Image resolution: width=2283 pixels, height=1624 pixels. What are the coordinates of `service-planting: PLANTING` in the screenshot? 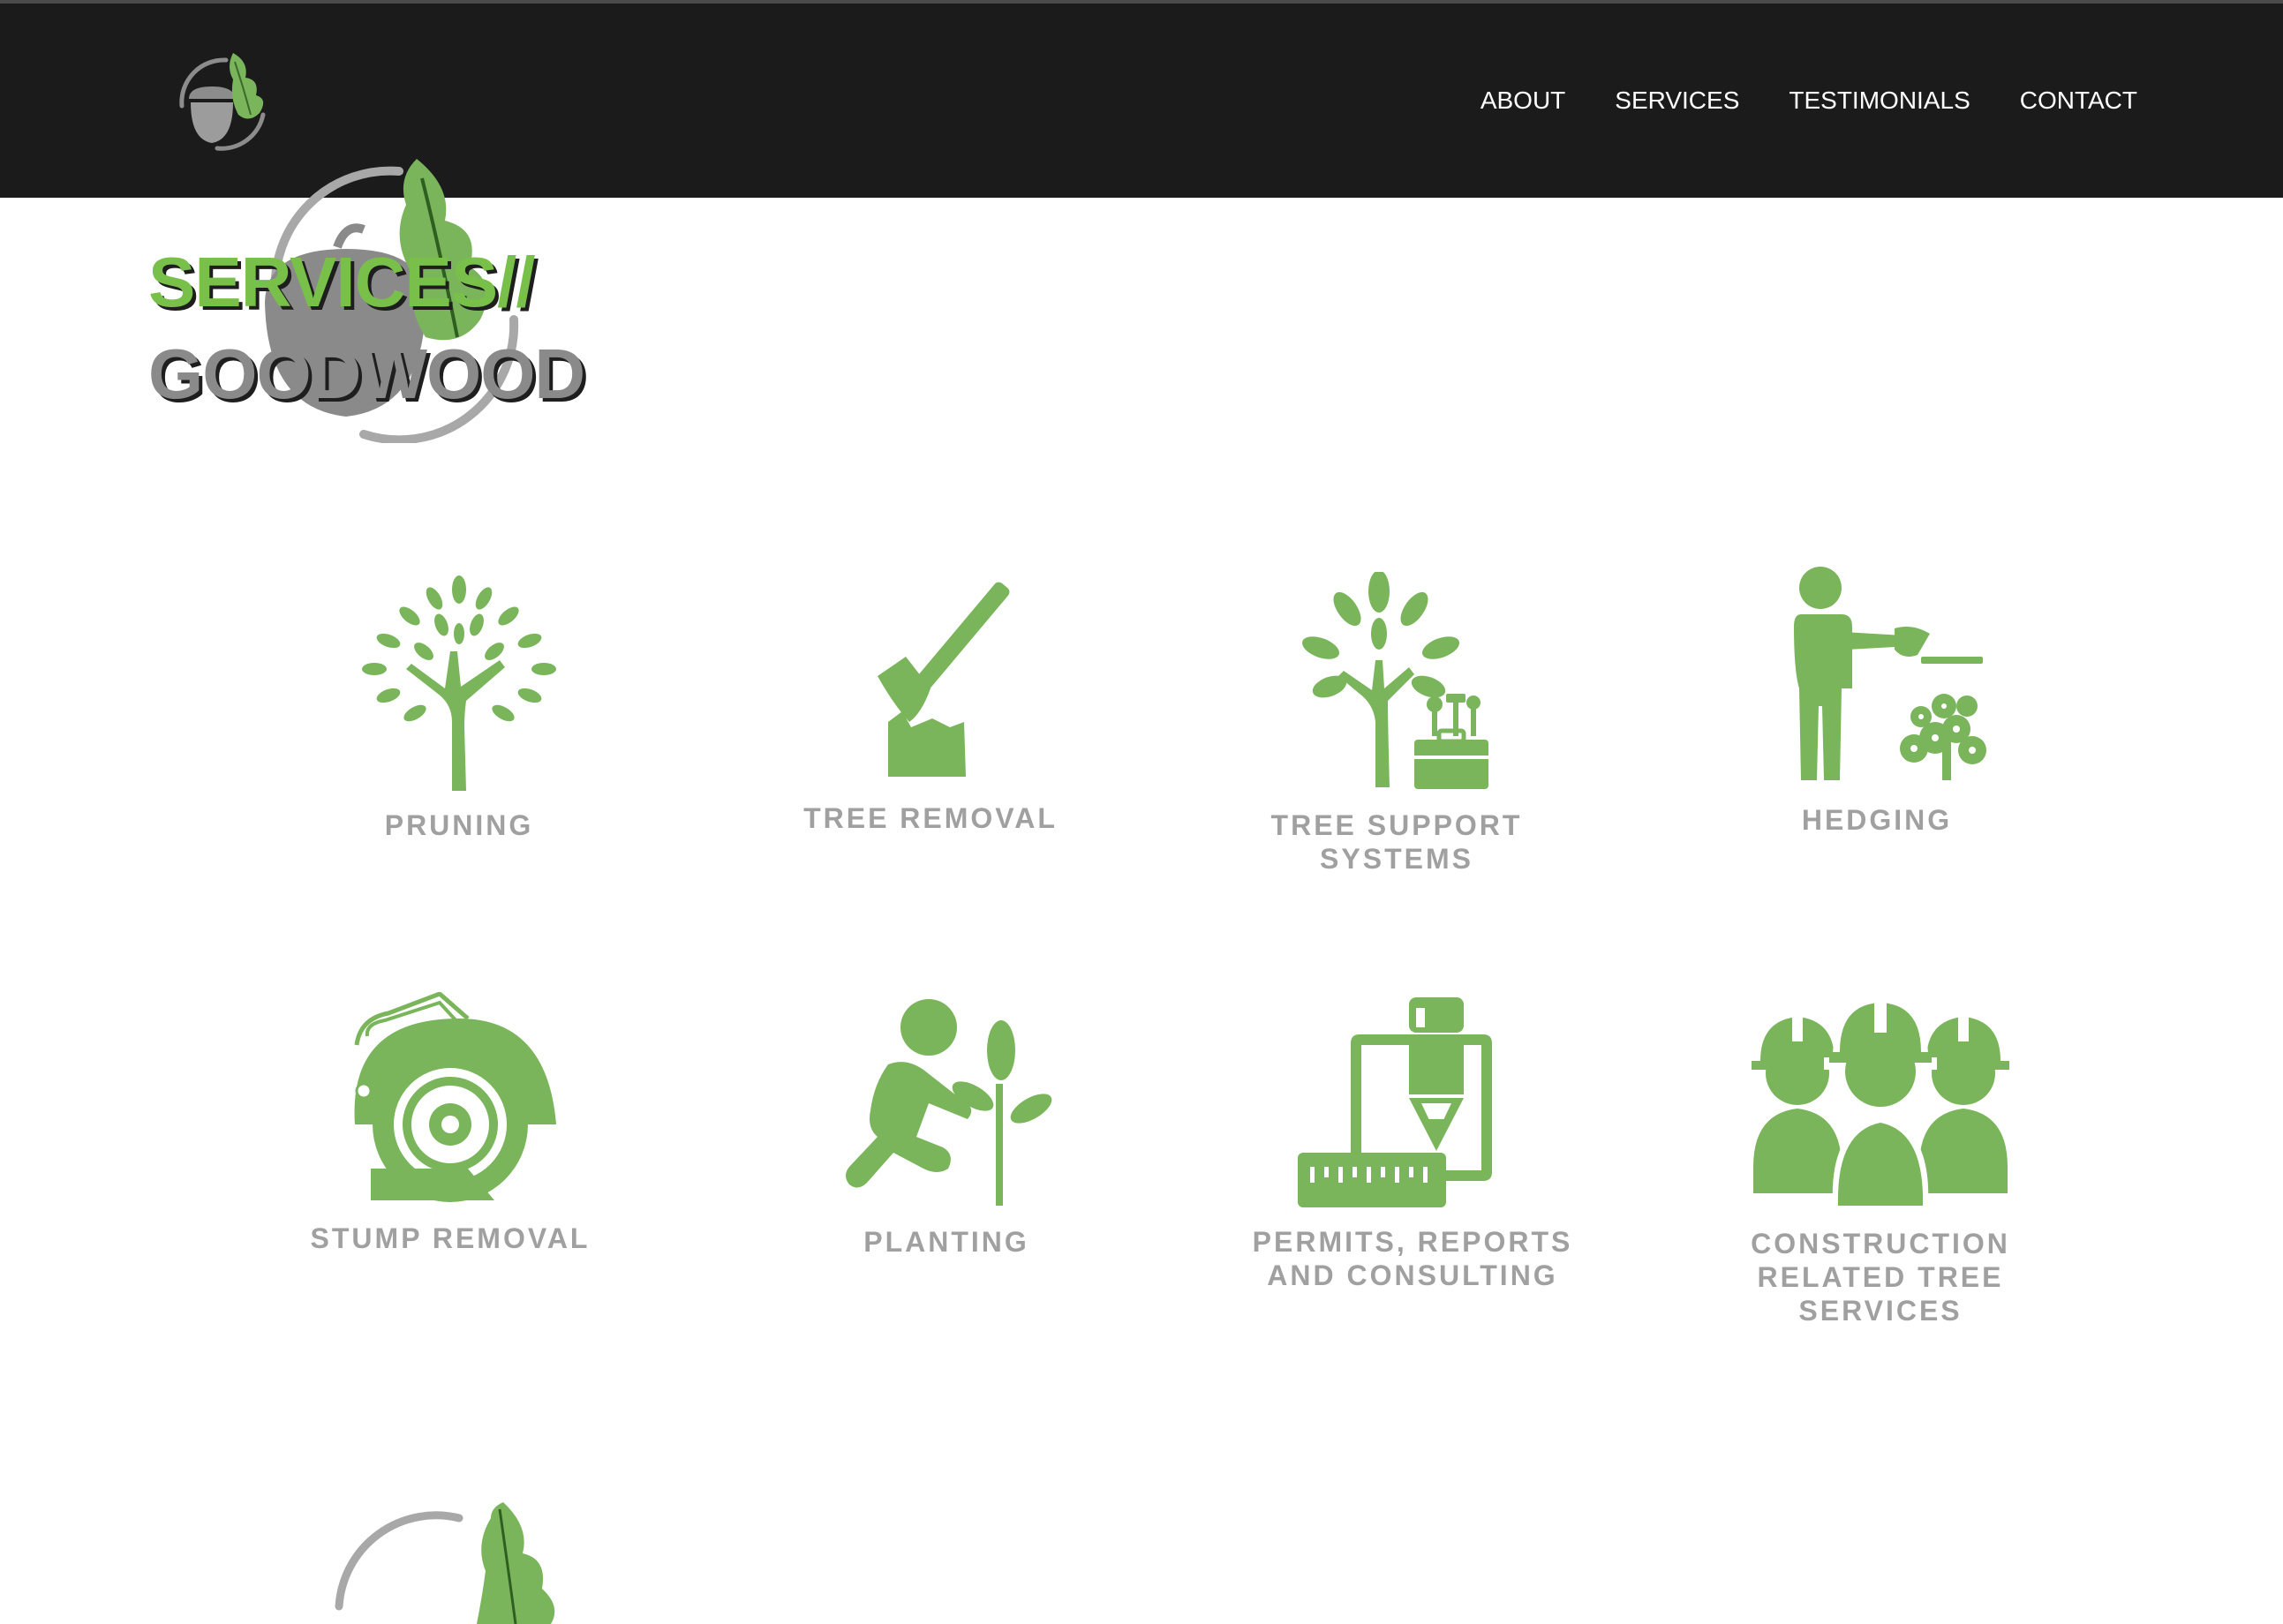 It's located at (946, 1127).